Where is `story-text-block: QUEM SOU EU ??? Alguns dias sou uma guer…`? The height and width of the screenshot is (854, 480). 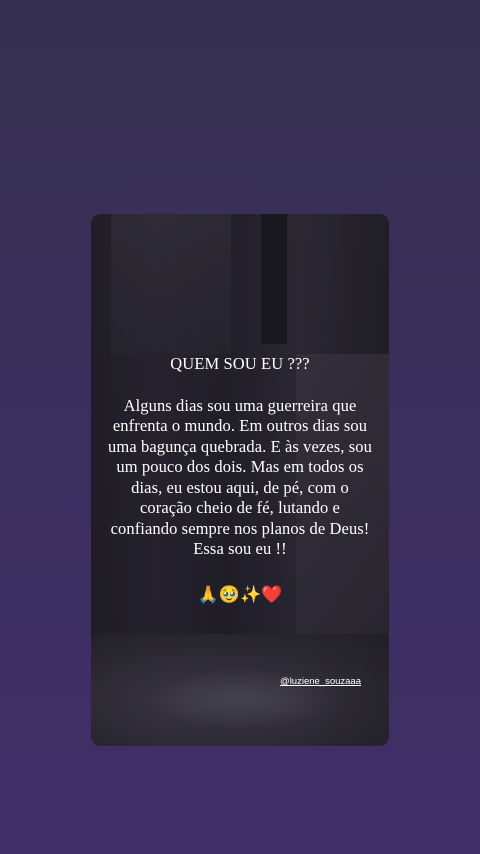 story-text-block: QUEM SOU EU ??? Alguns dias sou uma guer… is located at coordinates (240, 457).